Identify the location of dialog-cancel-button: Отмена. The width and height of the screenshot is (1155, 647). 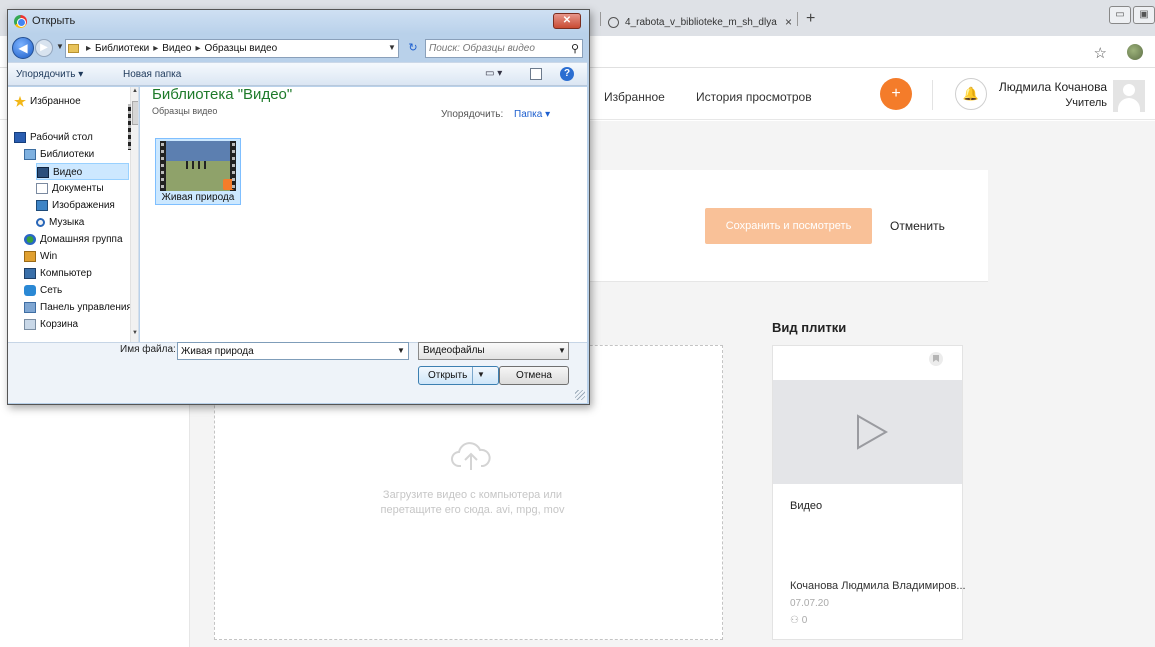
(534, 375).